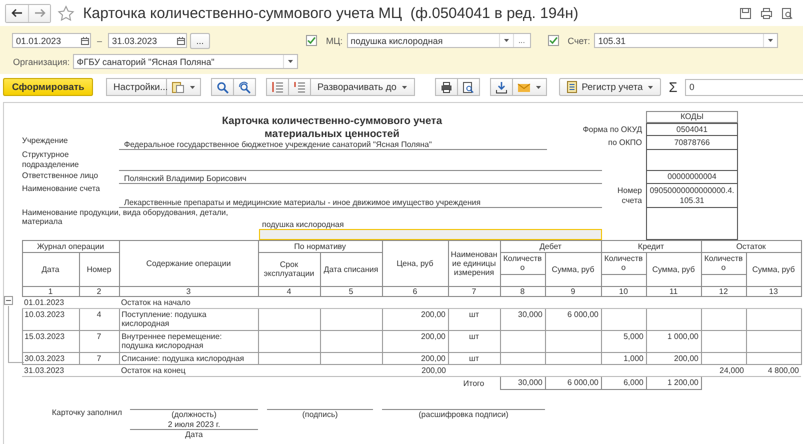 The height and width of the screenshot is (444, 803). What do you see at coordinates (469, 87) in the screenshot?
I see `preview-button` at bounding box center [469, 87].